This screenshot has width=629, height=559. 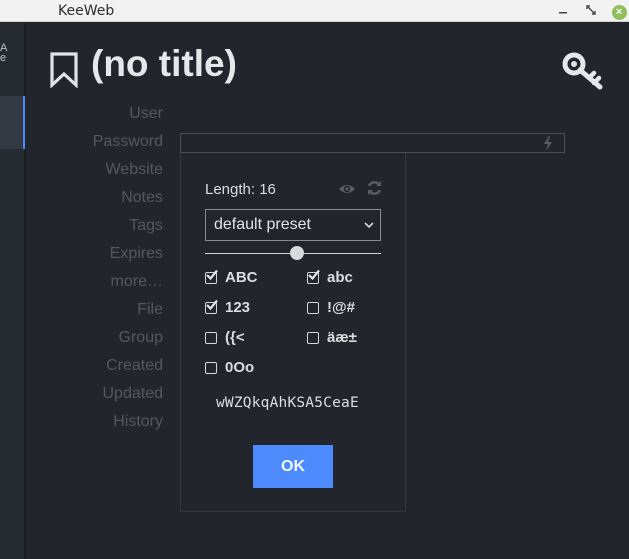 What do you see at coordinates (146, 113) in the screenshot?
I see `field-label-user: User` at bounding box center [146, 113].